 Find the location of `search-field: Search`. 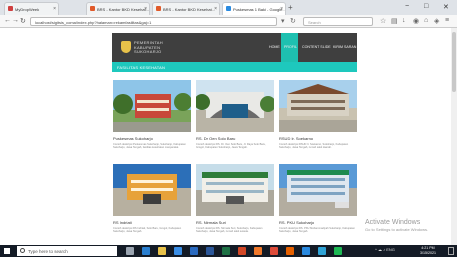

search-field: Search is located at coordinates (338, 21).